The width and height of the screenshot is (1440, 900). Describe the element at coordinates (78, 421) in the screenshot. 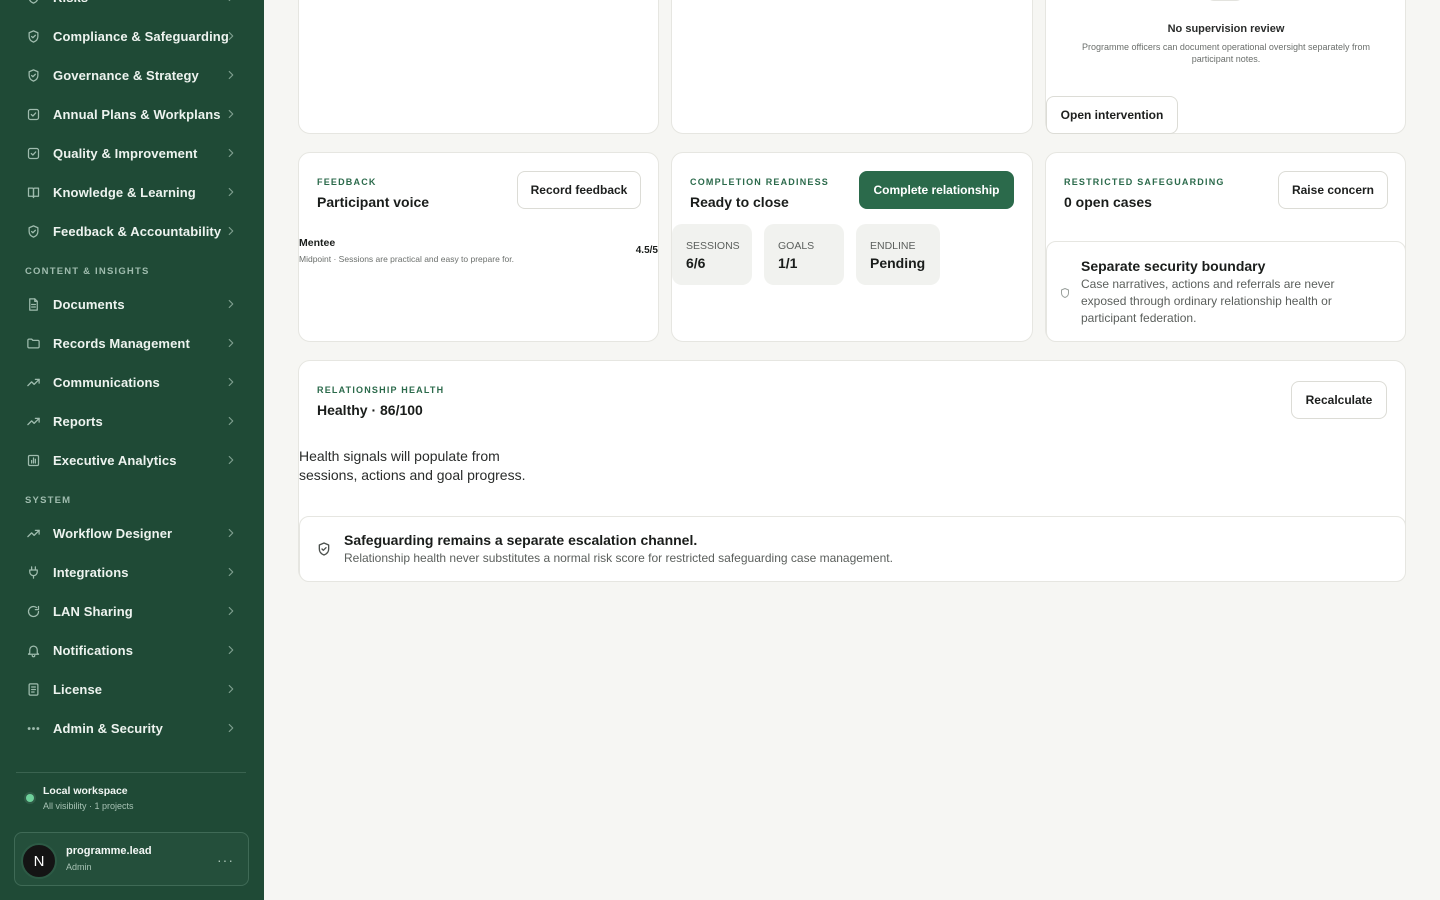

I see `sidebar-item-label: Reports` at that location.